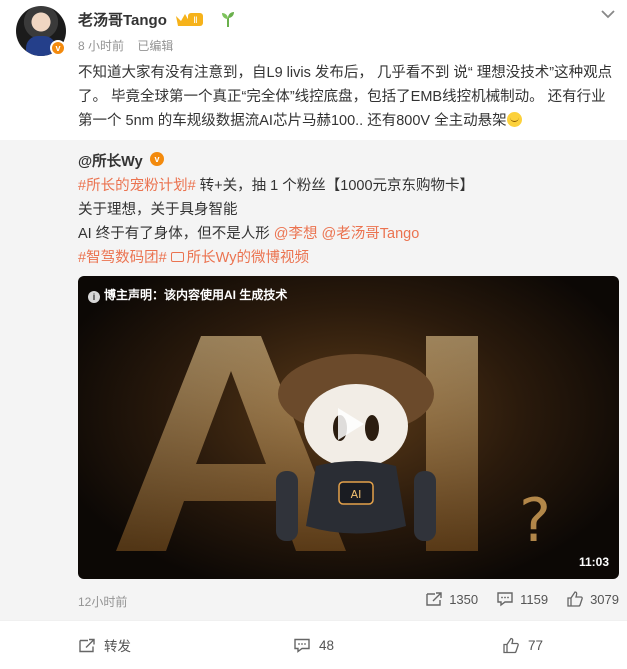 The image size is (627, 669). Describe the element at coordinates (125, 45) in the screenshot. I see `post-meta: 8 小时前 已编辑` at that location.